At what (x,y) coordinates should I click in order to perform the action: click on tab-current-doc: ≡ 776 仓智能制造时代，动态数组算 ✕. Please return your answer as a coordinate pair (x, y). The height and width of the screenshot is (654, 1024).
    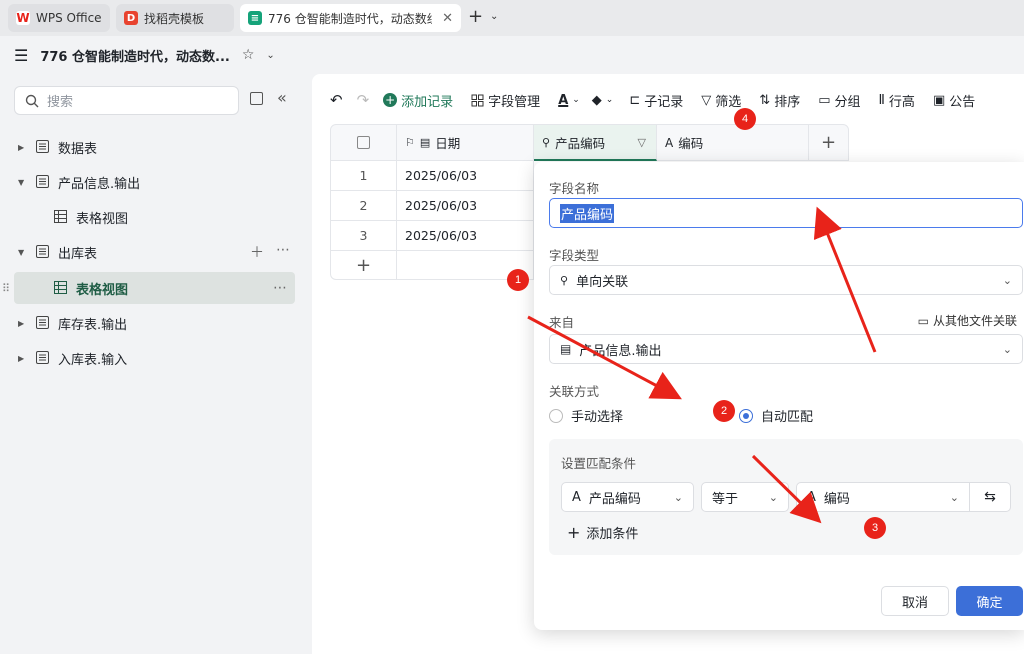
    Looking at the image, I should click on (350, 18).